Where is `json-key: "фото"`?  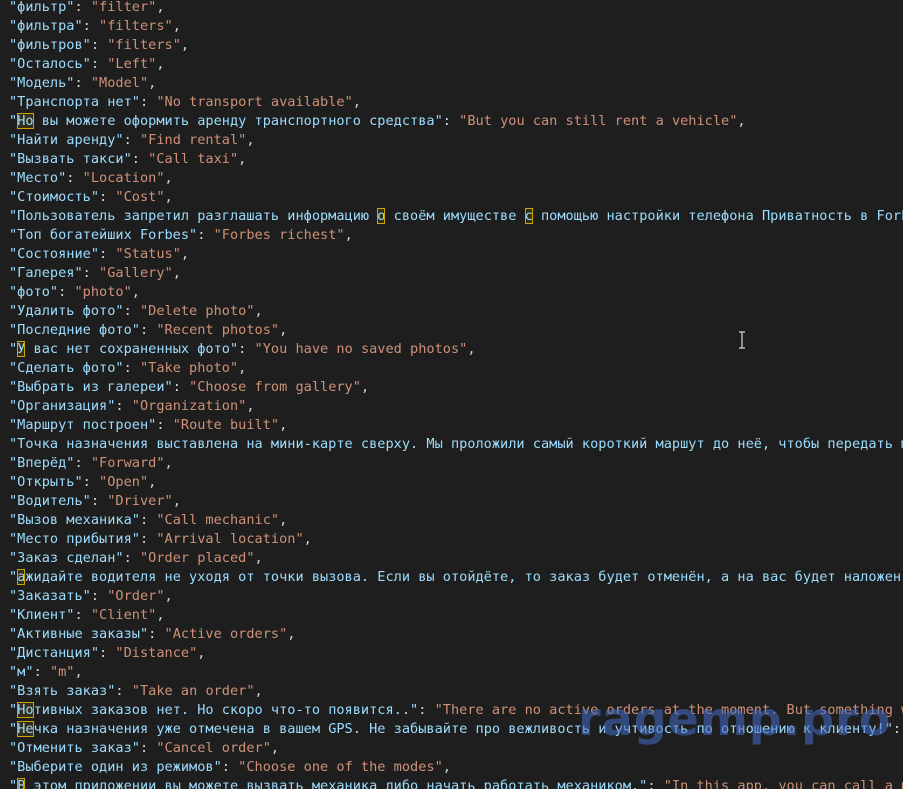
json-key: "фото" is located at coordinates (34, 292).